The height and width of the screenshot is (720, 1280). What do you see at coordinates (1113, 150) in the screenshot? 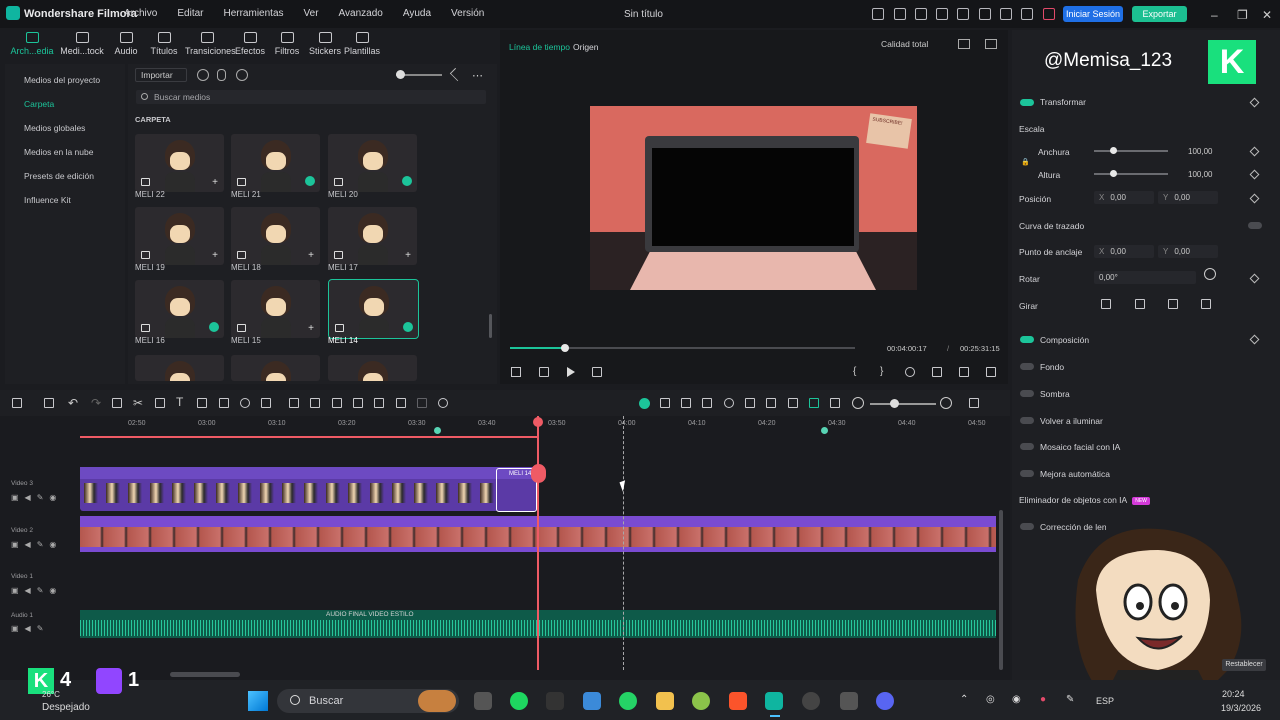
I see `width-slider-knob` at bounding box center [1113, 150].